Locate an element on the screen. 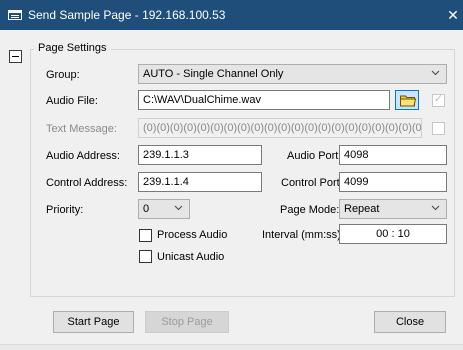 This screenshot has height=350, width=463. audio-file-input: C:\WAV\DualChime.wav is located at coordinates (264, 100).